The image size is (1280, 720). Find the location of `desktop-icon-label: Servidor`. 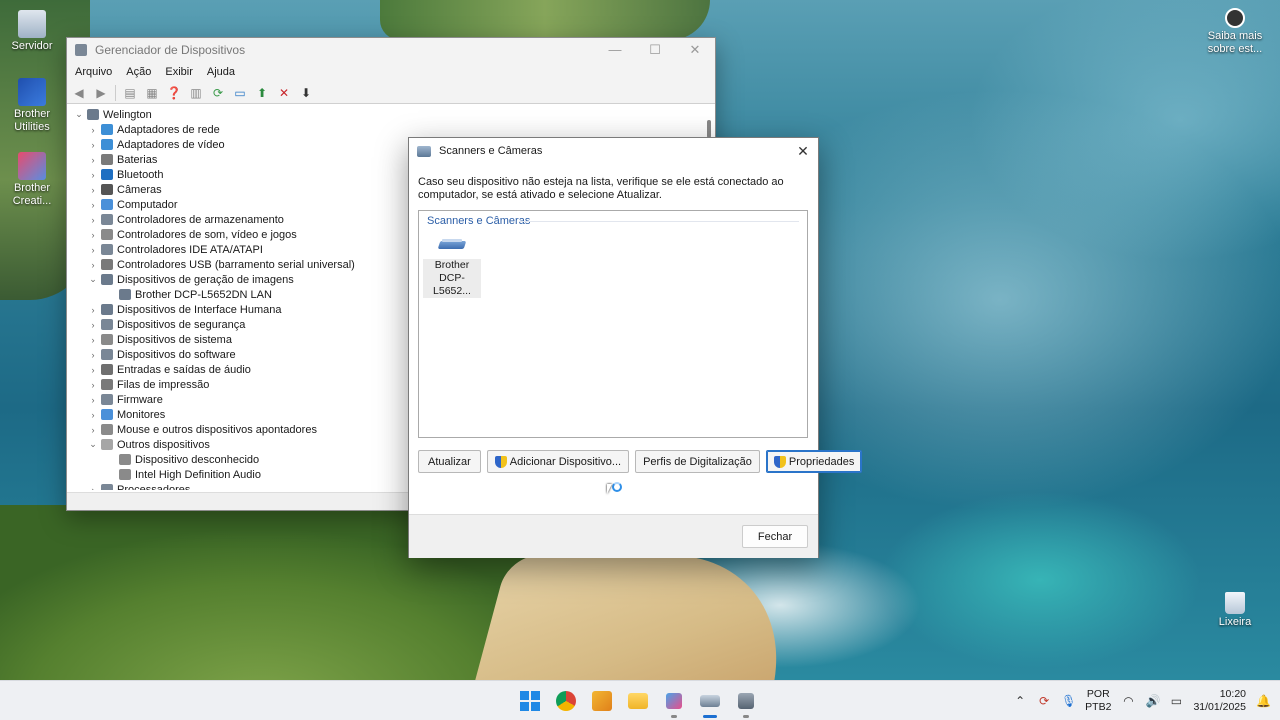

desktop-icon-label: Servidor is located at coordinates (32, 46).